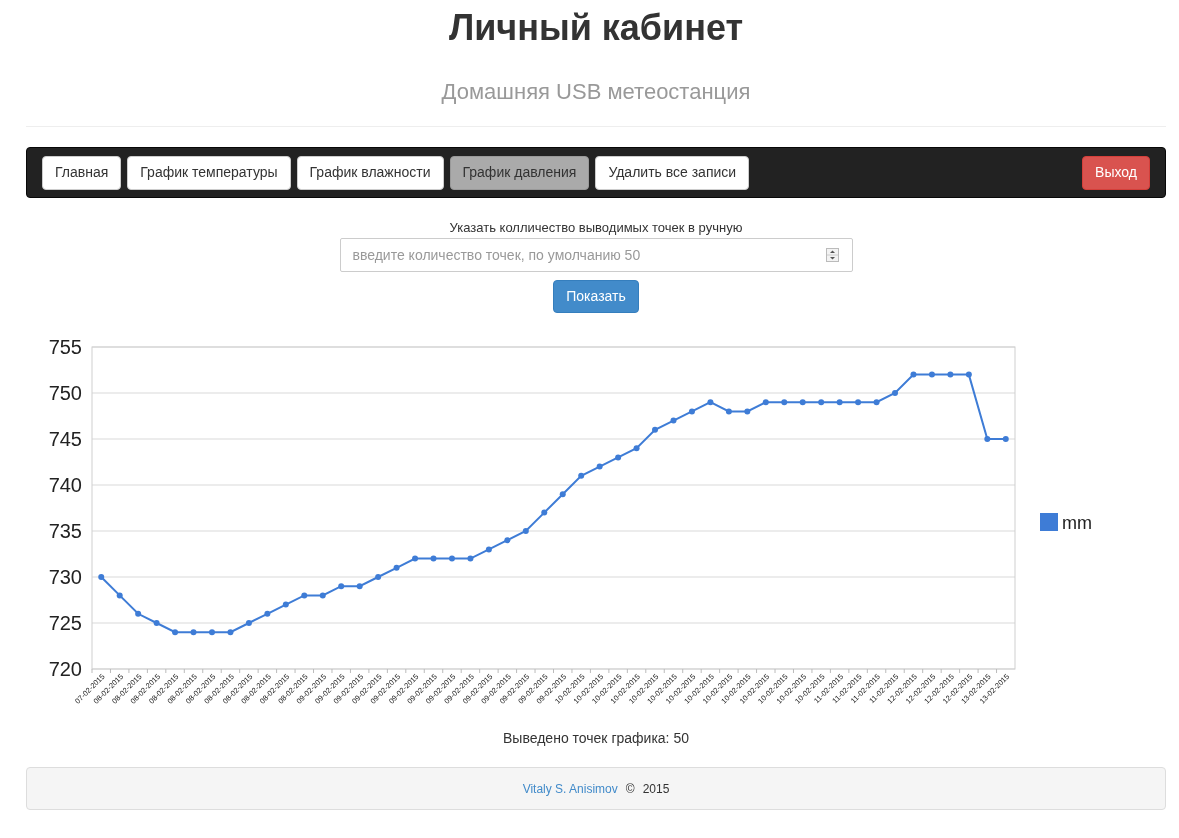 The height and width of the screenshot is (838, 1179). What do you see at coordinates (1077, 523) in the screenshot?
I see `legend-label: mm` at bounding box center [1077, 523].